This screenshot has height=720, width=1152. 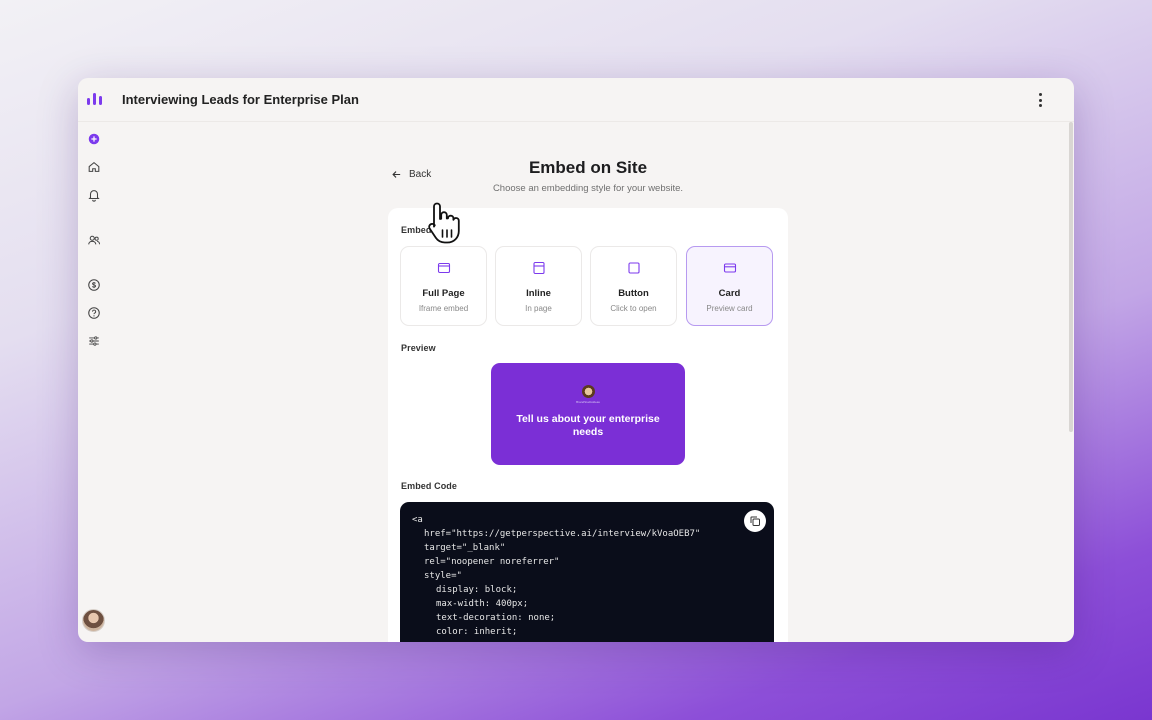 I want to click on embed-type-description: Preview card, so click(x=729, y=308).